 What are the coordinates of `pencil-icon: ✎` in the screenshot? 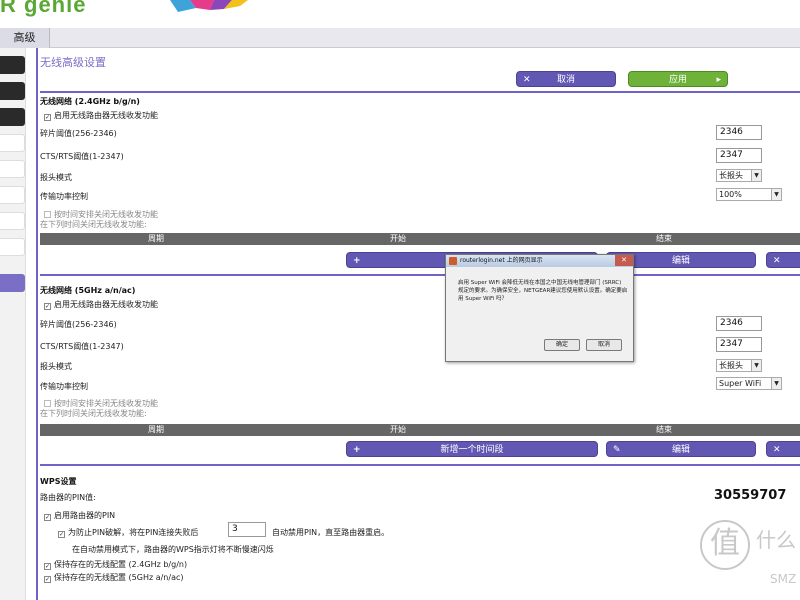 It's located at (617, 450).